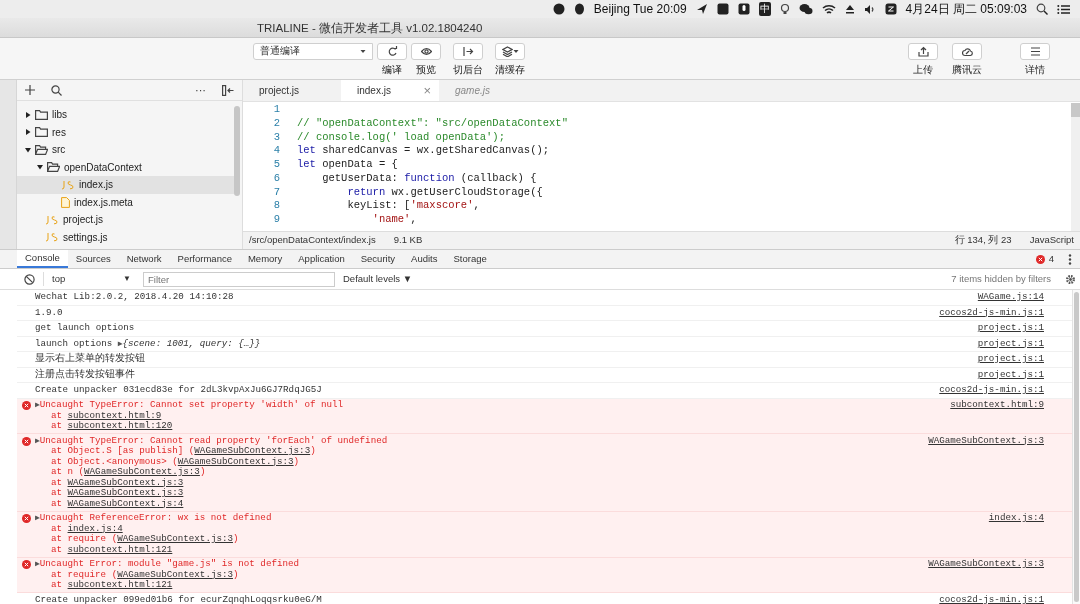 The width and height of the screenshot is (1080, 604). What do you see at coordinates (378, 279) in the screenshot?
I see `log-levels-dropdown: Default levels ▼` at bounding box center [378, 279].